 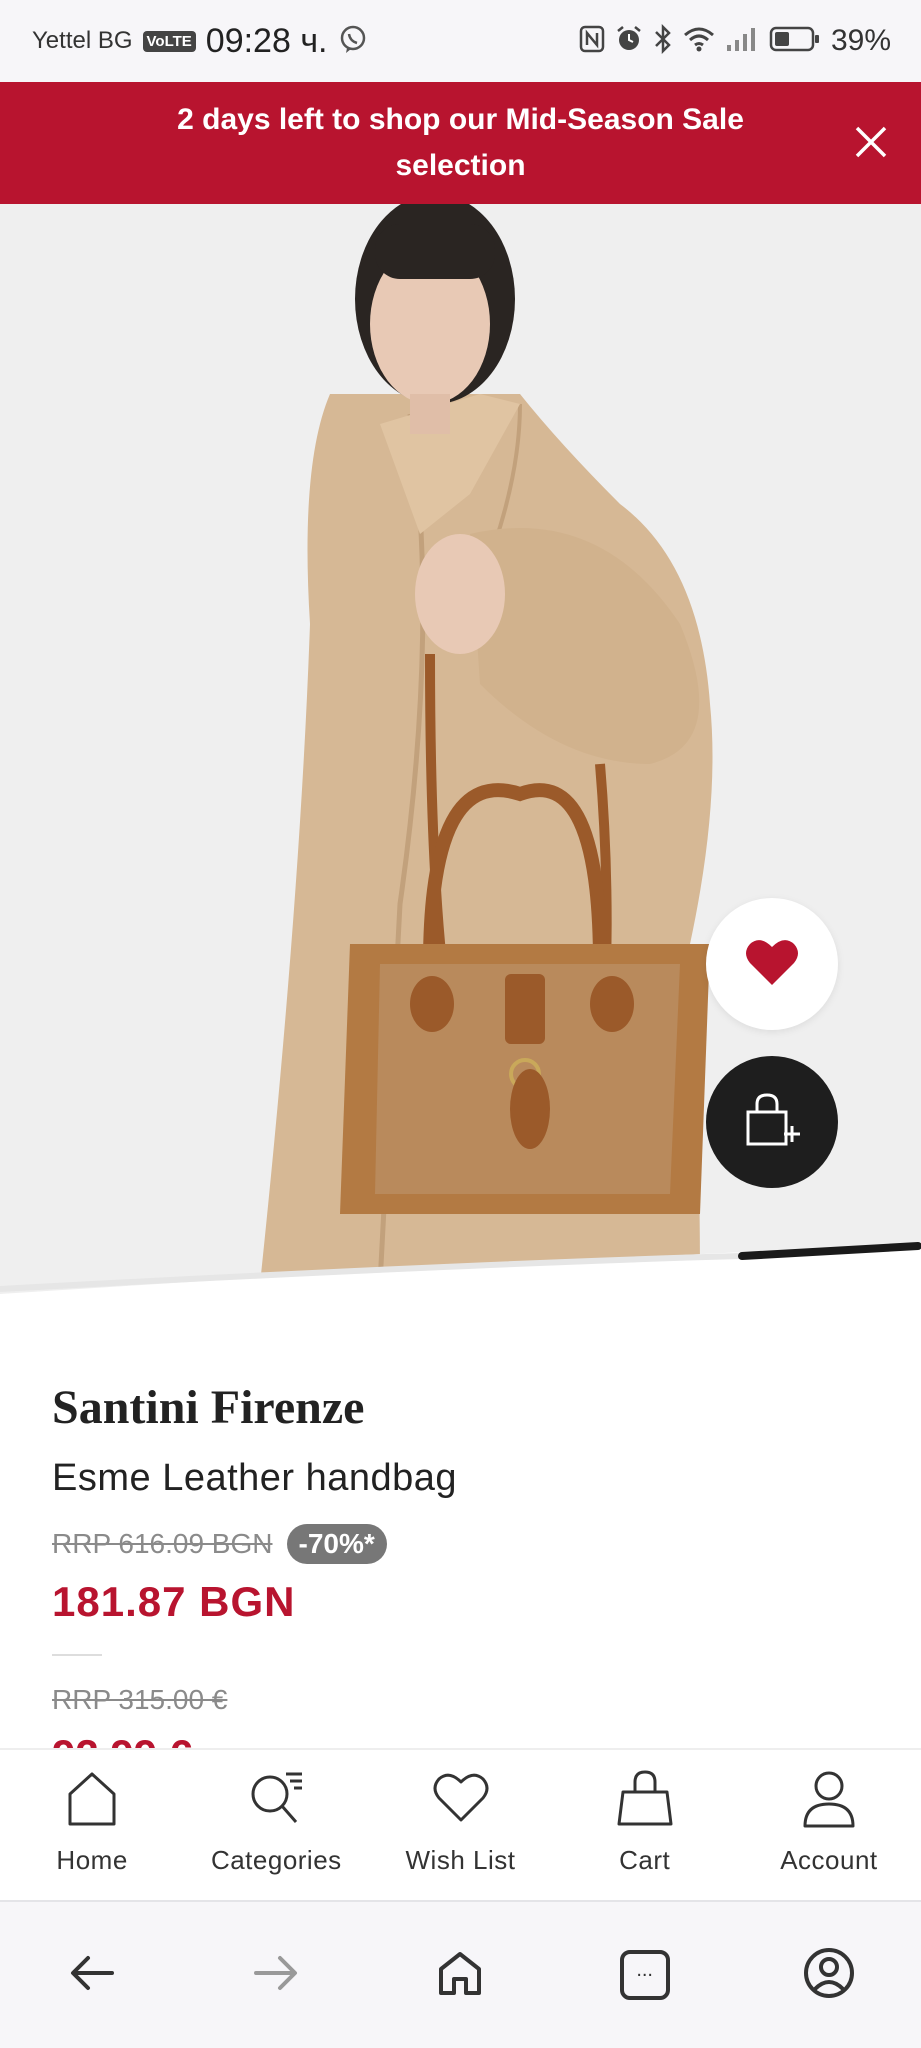 I want to click on nav-label-categories: Categories, so click(x=276, y=1860).